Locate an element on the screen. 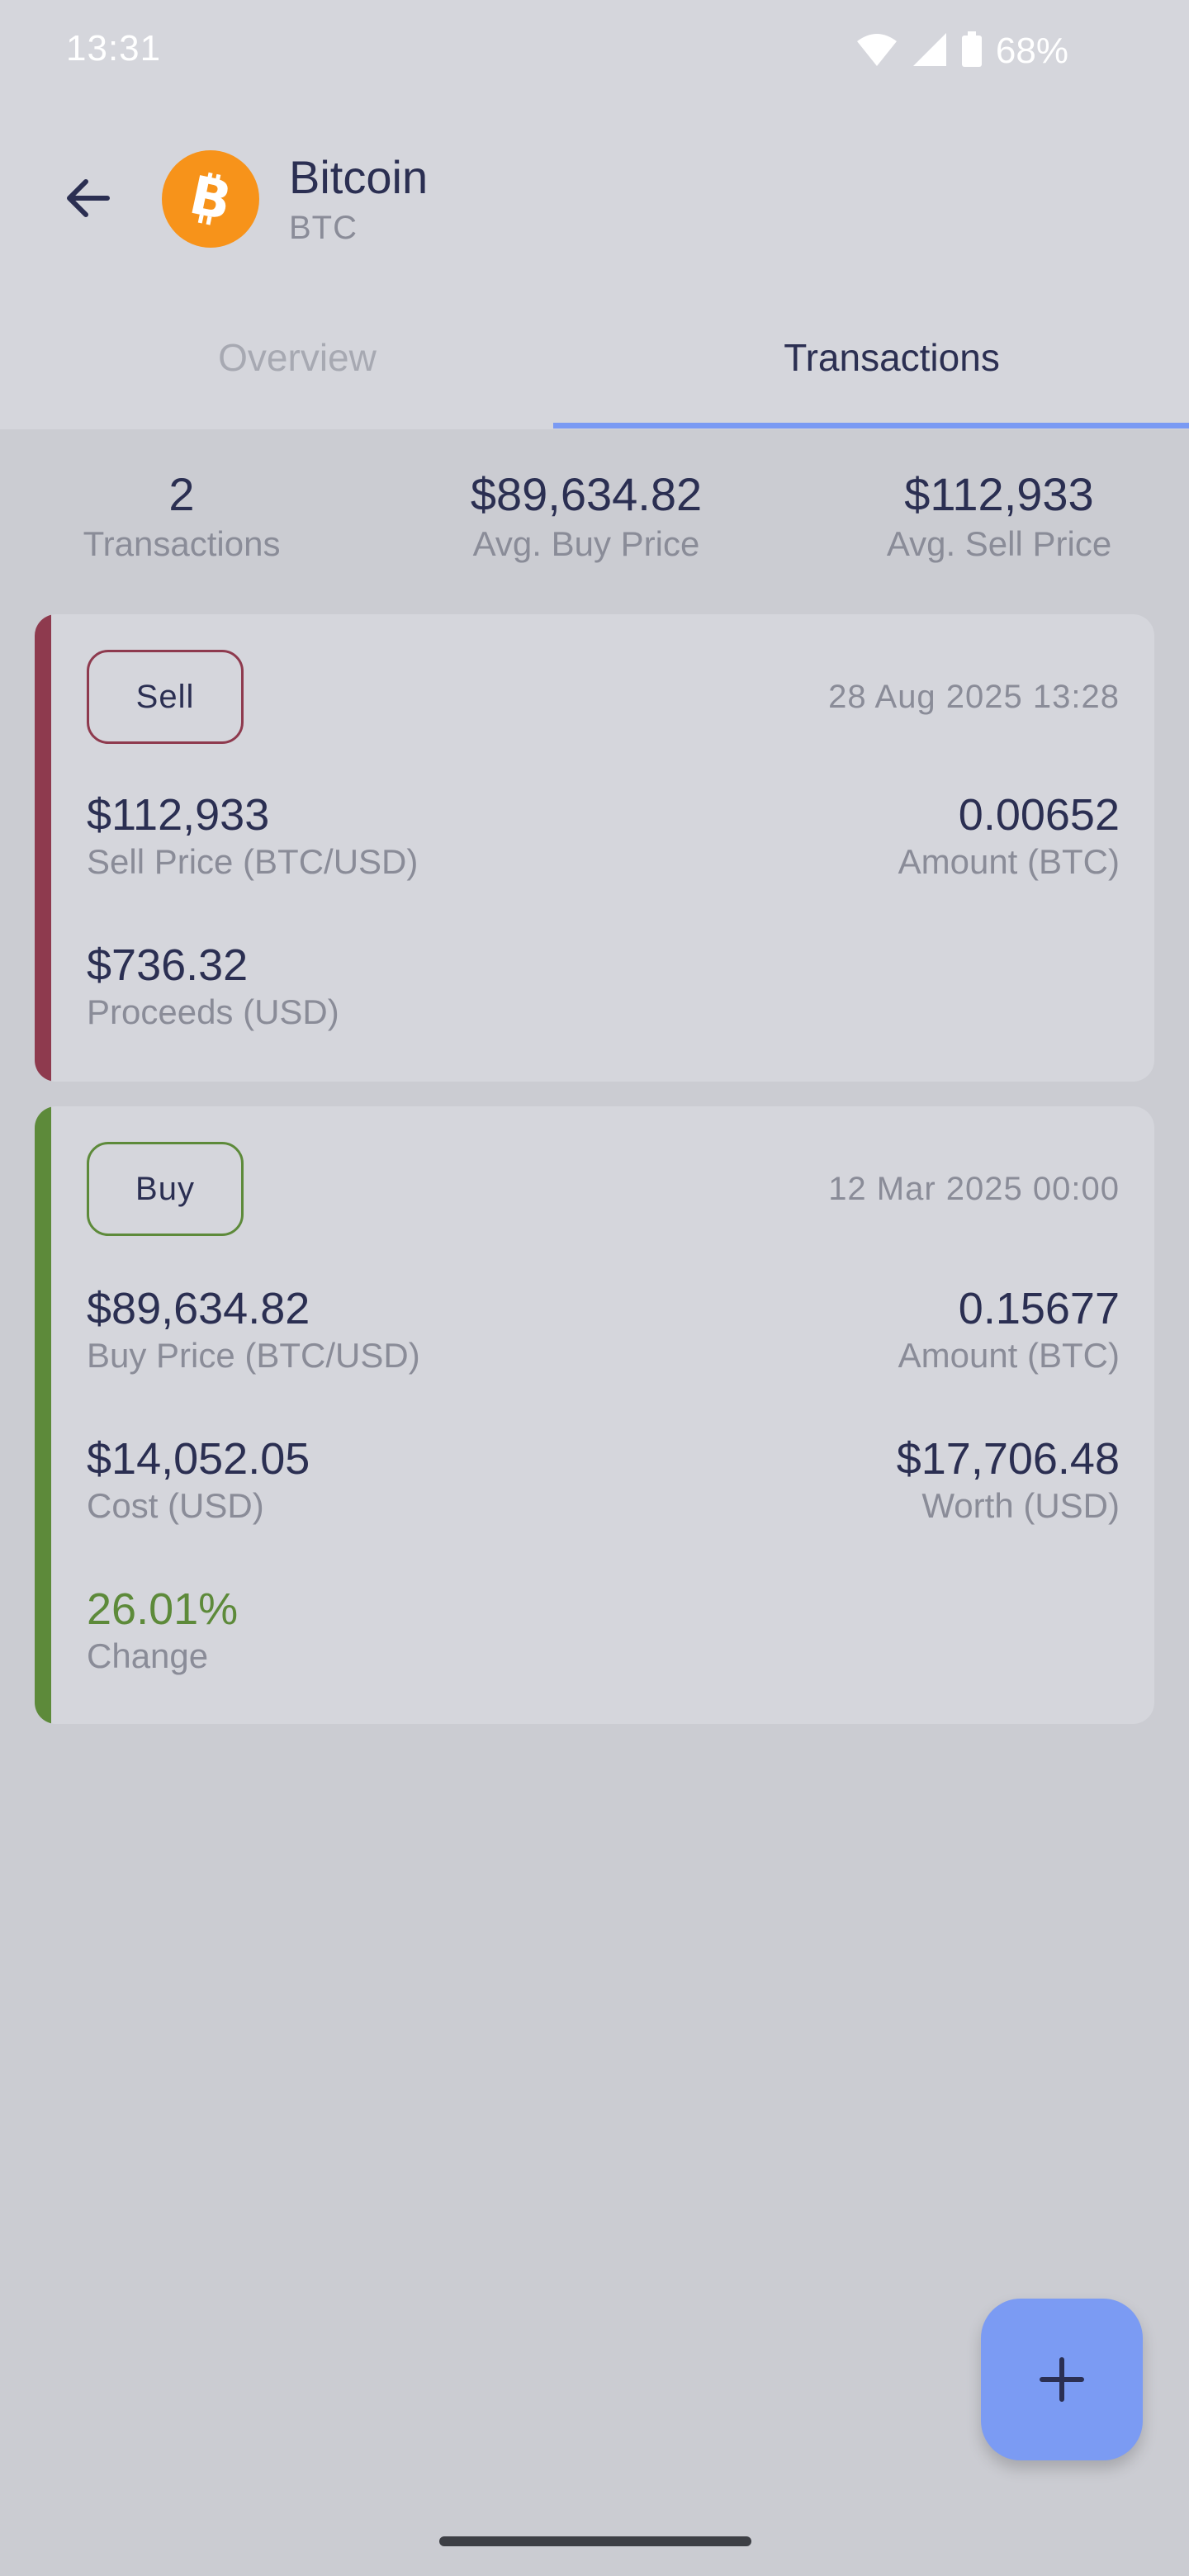  cost-label: Cost (USD) is located at coordinates (175, 1505).